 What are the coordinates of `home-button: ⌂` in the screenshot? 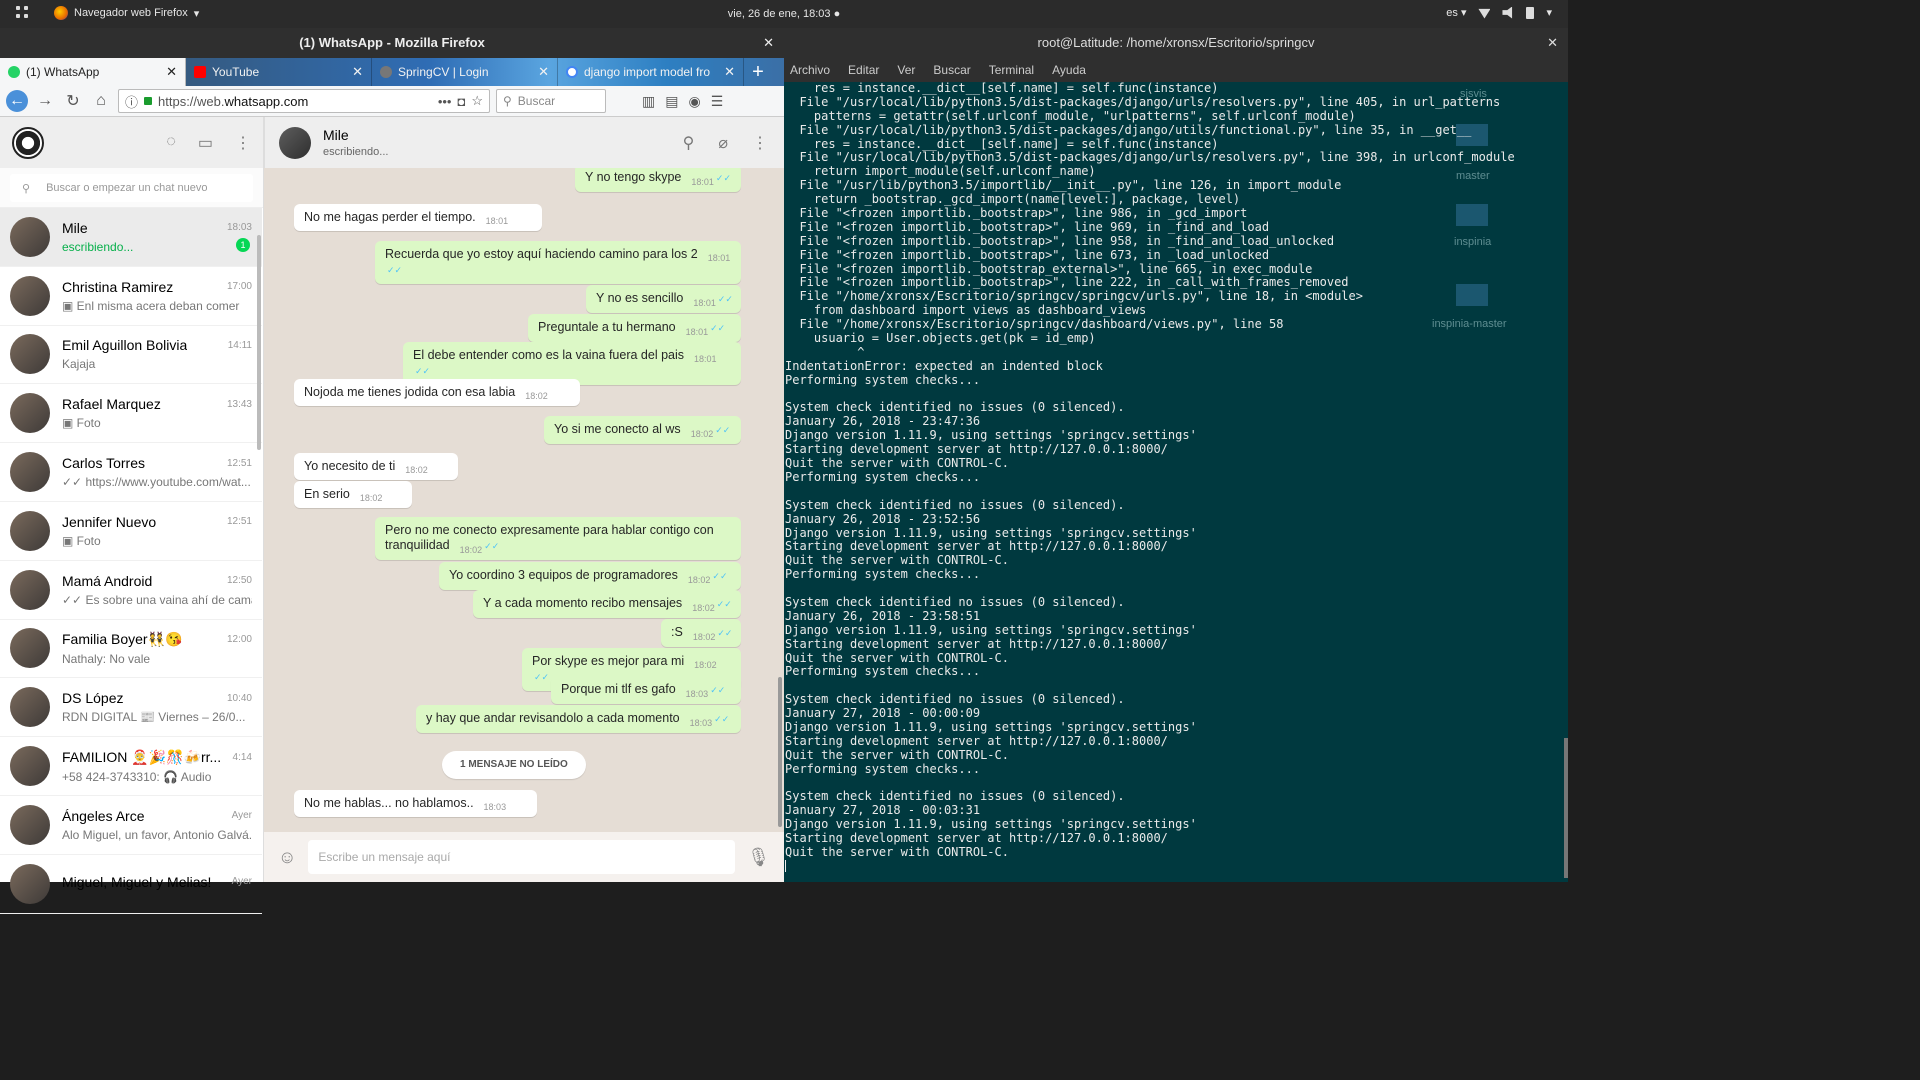 It's located at (101, 101).